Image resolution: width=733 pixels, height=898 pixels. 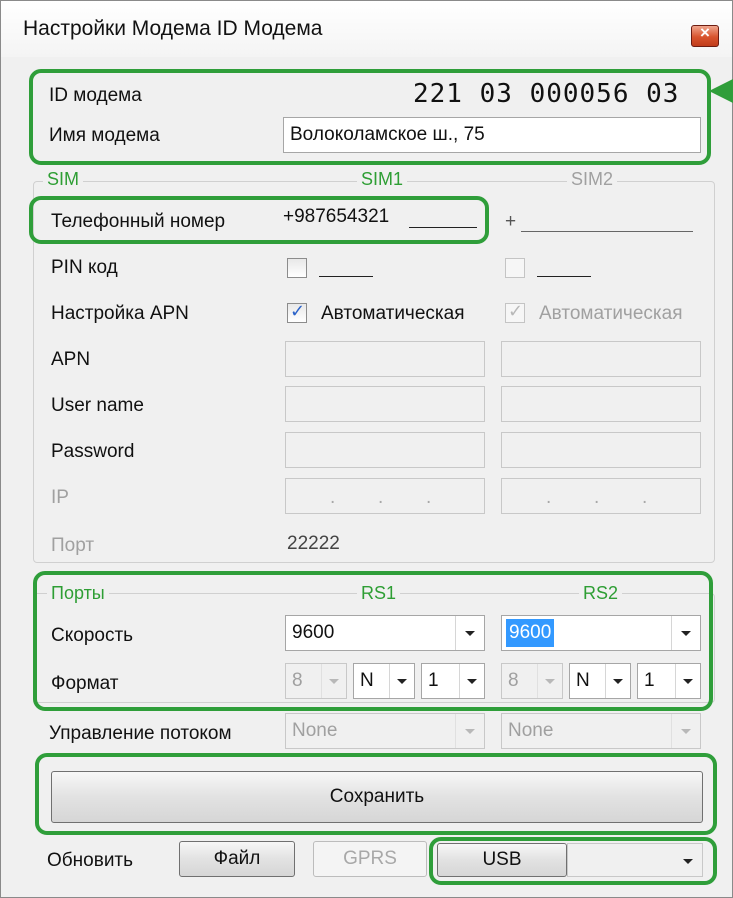 What do you see at coordinates (721, 91) in the screenshot?
I see `annotation-arrow-icon` at bounding box center [721, 91].